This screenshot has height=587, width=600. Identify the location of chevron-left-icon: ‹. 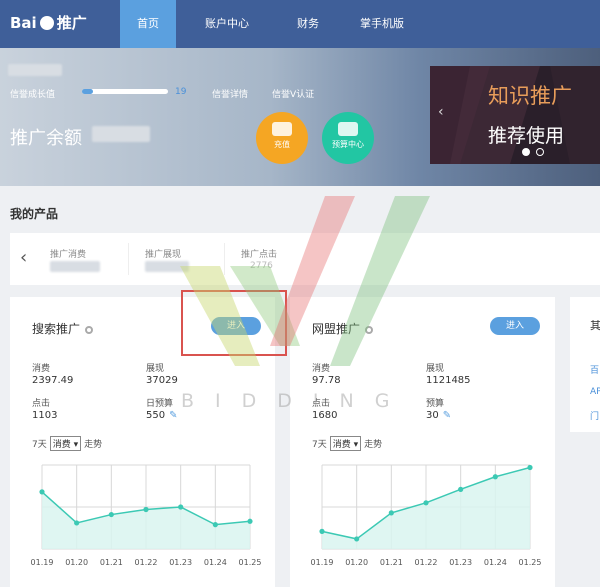
(23, 257).